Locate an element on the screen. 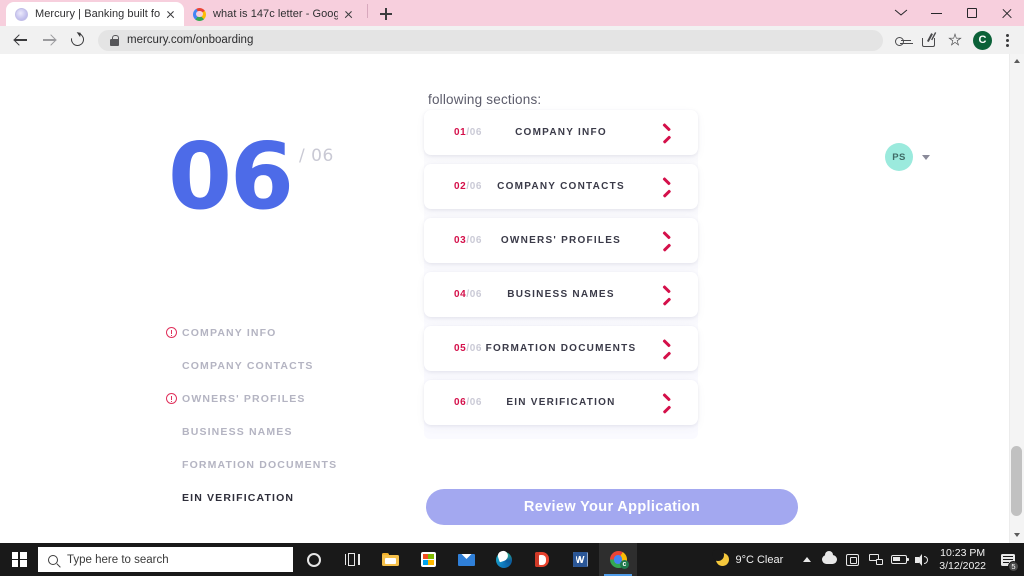 The image size is (1024, 576). taskbar-weather: 9°C Clear is located at coordinates (748, 557).